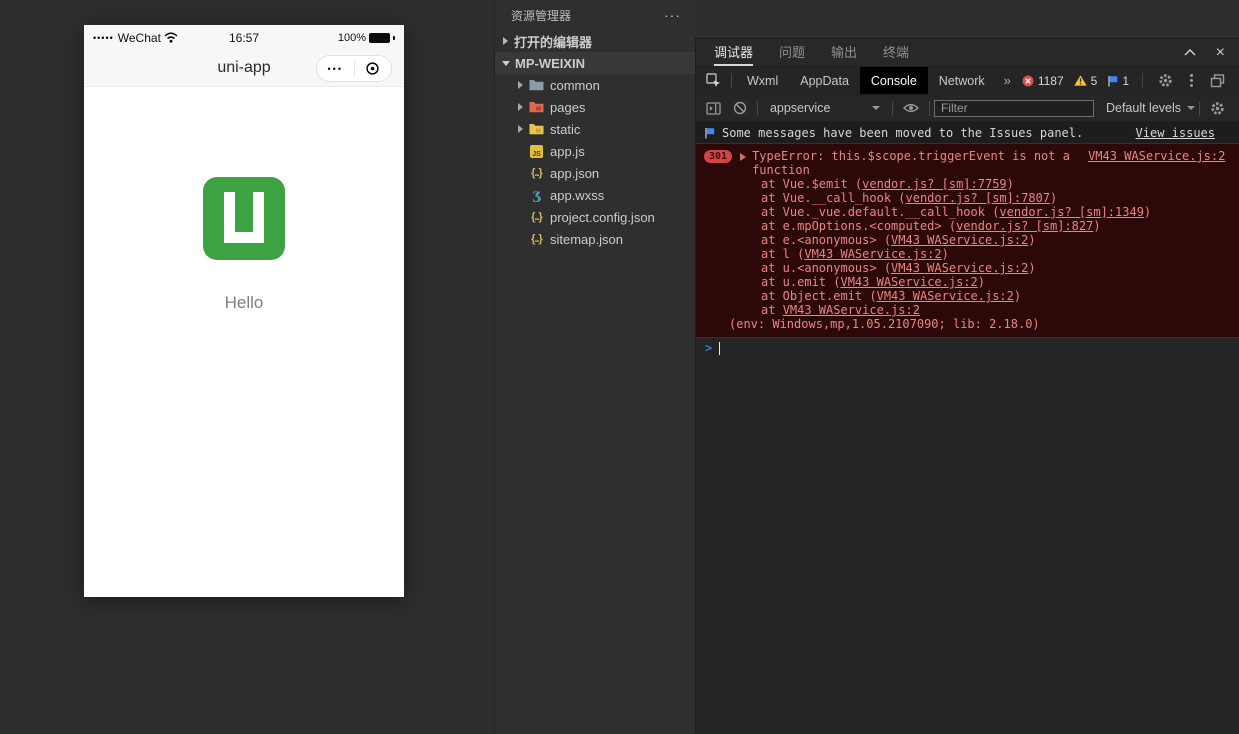 The height and width of the screenshot is (734, 1239). I want to click on tab-debugger: 调试器, so click(734, 52).